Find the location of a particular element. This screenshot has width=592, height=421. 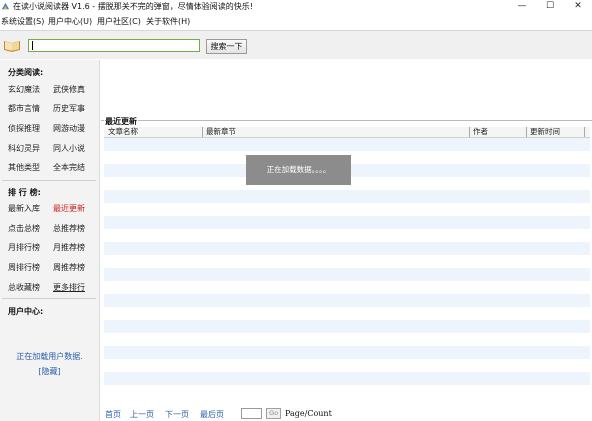

column-header-author: 作者 is located at coordinates (480, 132).